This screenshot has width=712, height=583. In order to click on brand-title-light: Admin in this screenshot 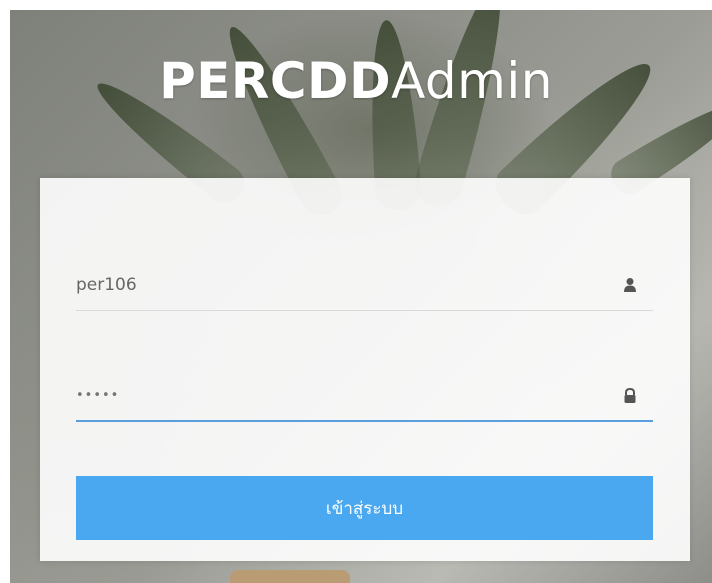, I will do `click(472, 81)`.